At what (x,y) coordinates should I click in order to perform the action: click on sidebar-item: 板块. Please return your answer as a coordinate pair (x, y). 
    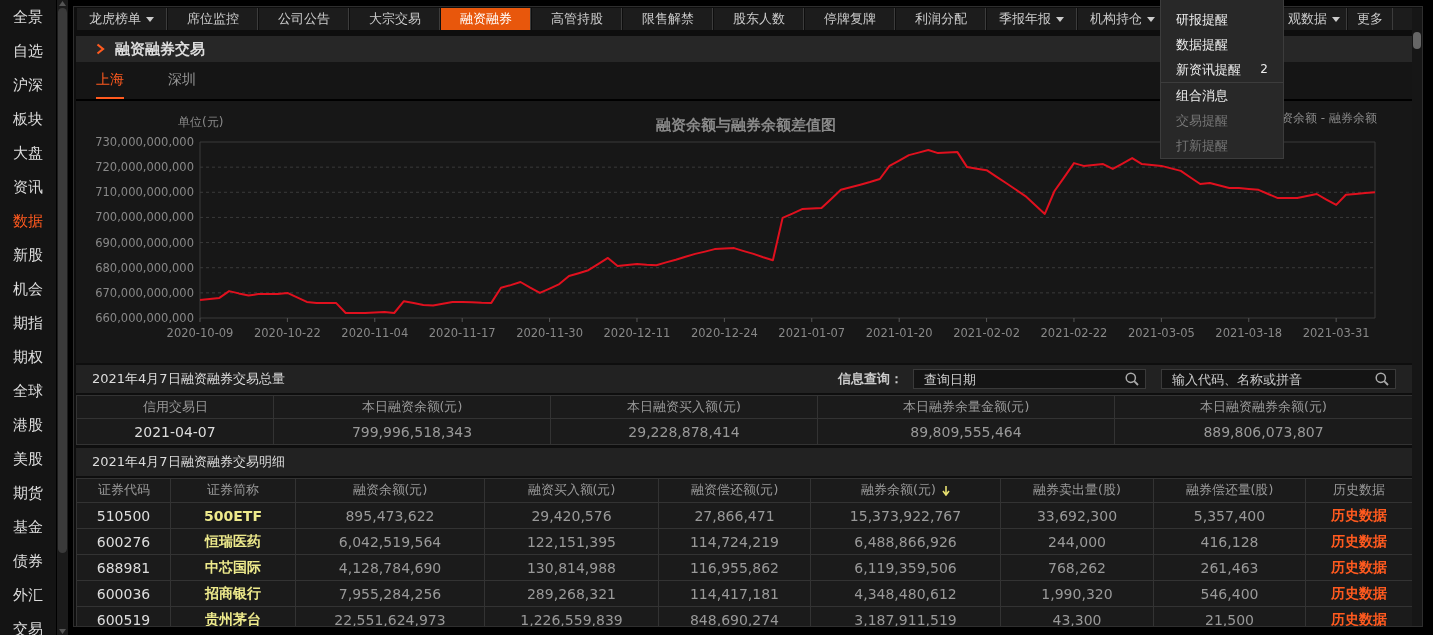
    Looking at the image, I should click on (28, 119).